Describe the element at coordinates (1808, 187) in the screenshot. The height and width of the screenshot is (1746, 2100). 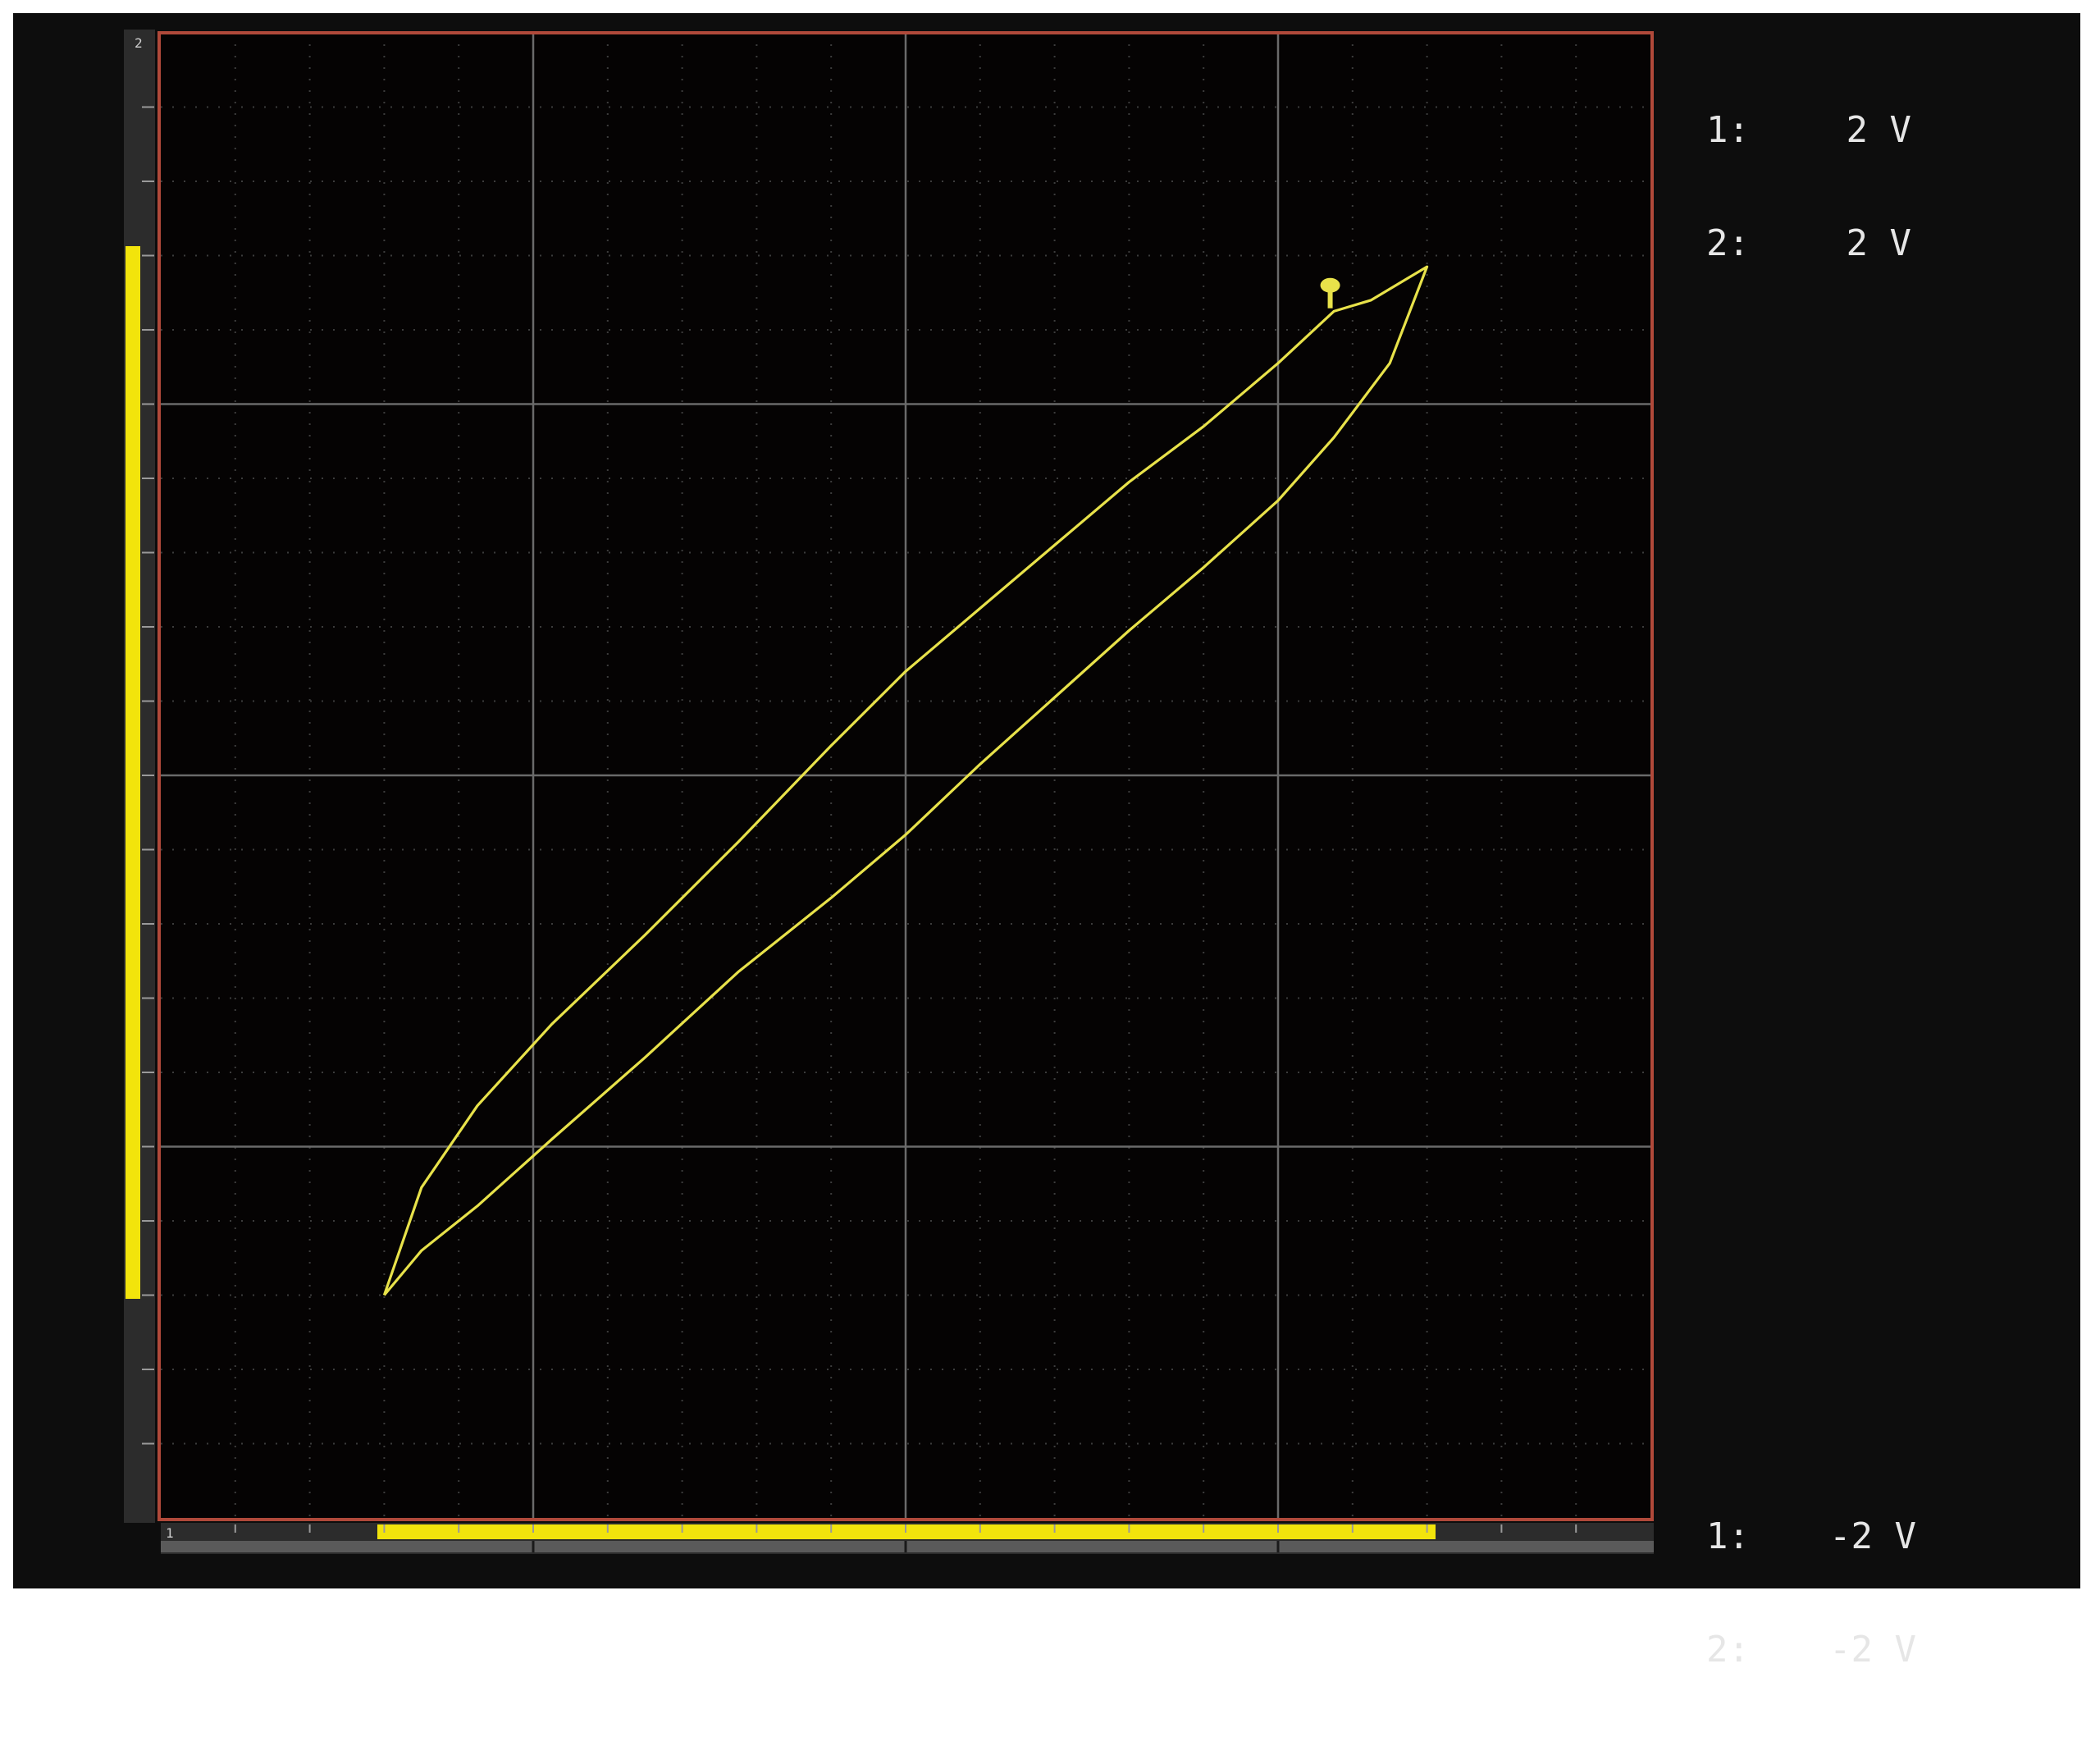
I see `scale-readout-top: 1: 2 V 2: 2 V` at that location.